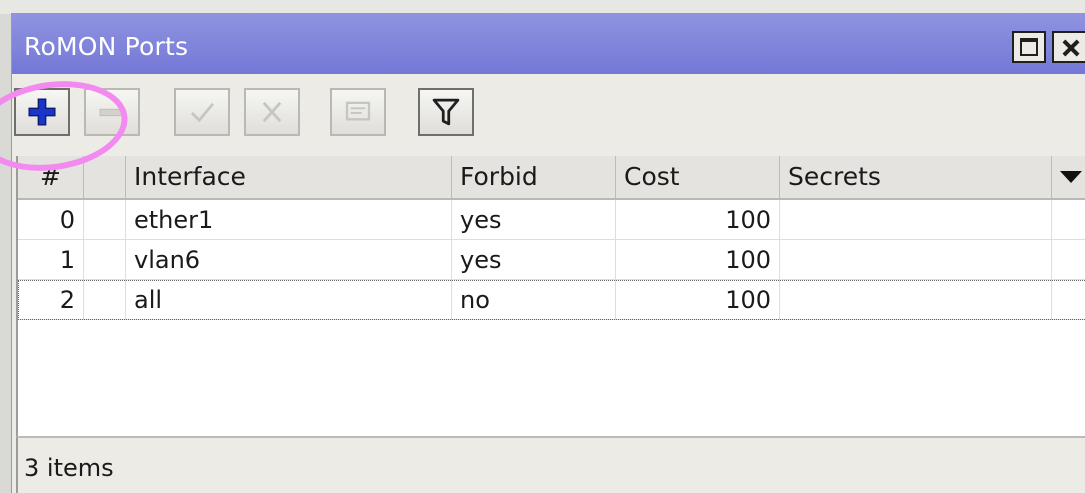 This screenshot has width=1085, height=493. I want to click on table-header: # Interface Forbid Cost Secrets, so click(551, 178).